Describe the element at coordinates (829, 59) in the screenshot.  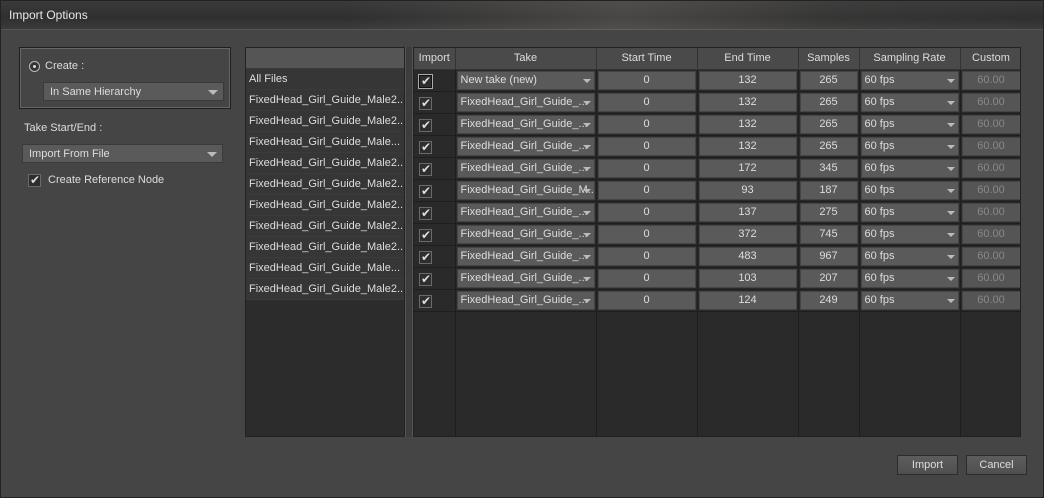
I see `column-header-samples: Samples` at that location.